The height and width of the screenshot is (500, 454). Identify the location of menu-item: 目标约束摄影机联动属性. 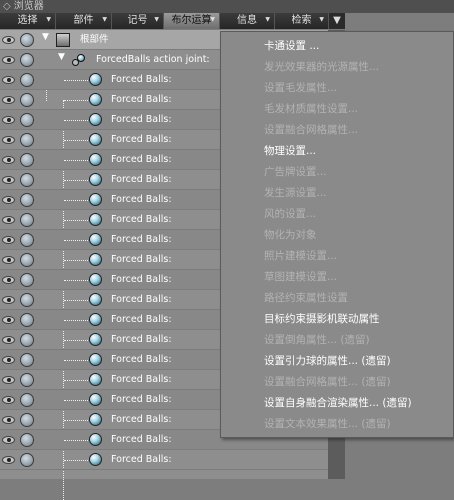
(322, 319).